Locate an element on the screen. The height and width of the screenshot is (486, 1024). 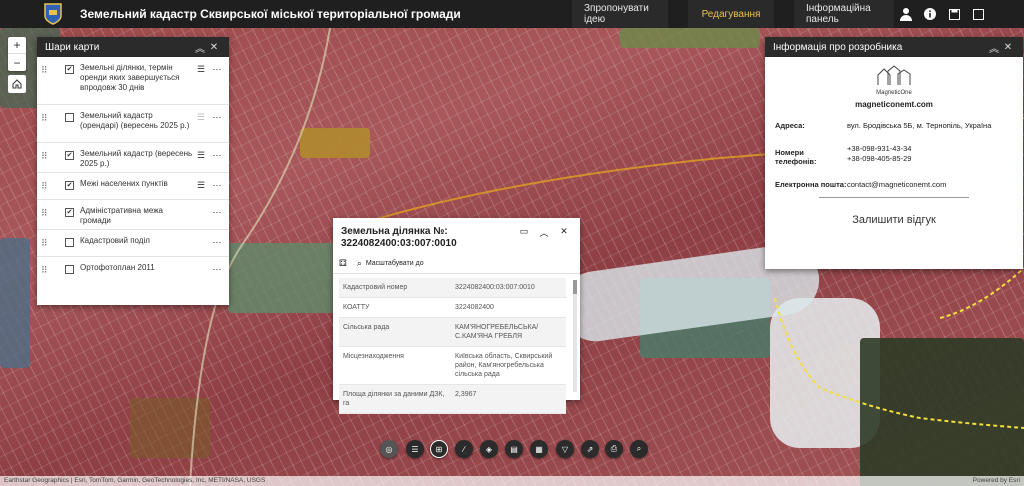
layer-label: Межі населених пунктів is located at coordinates (124, 183).